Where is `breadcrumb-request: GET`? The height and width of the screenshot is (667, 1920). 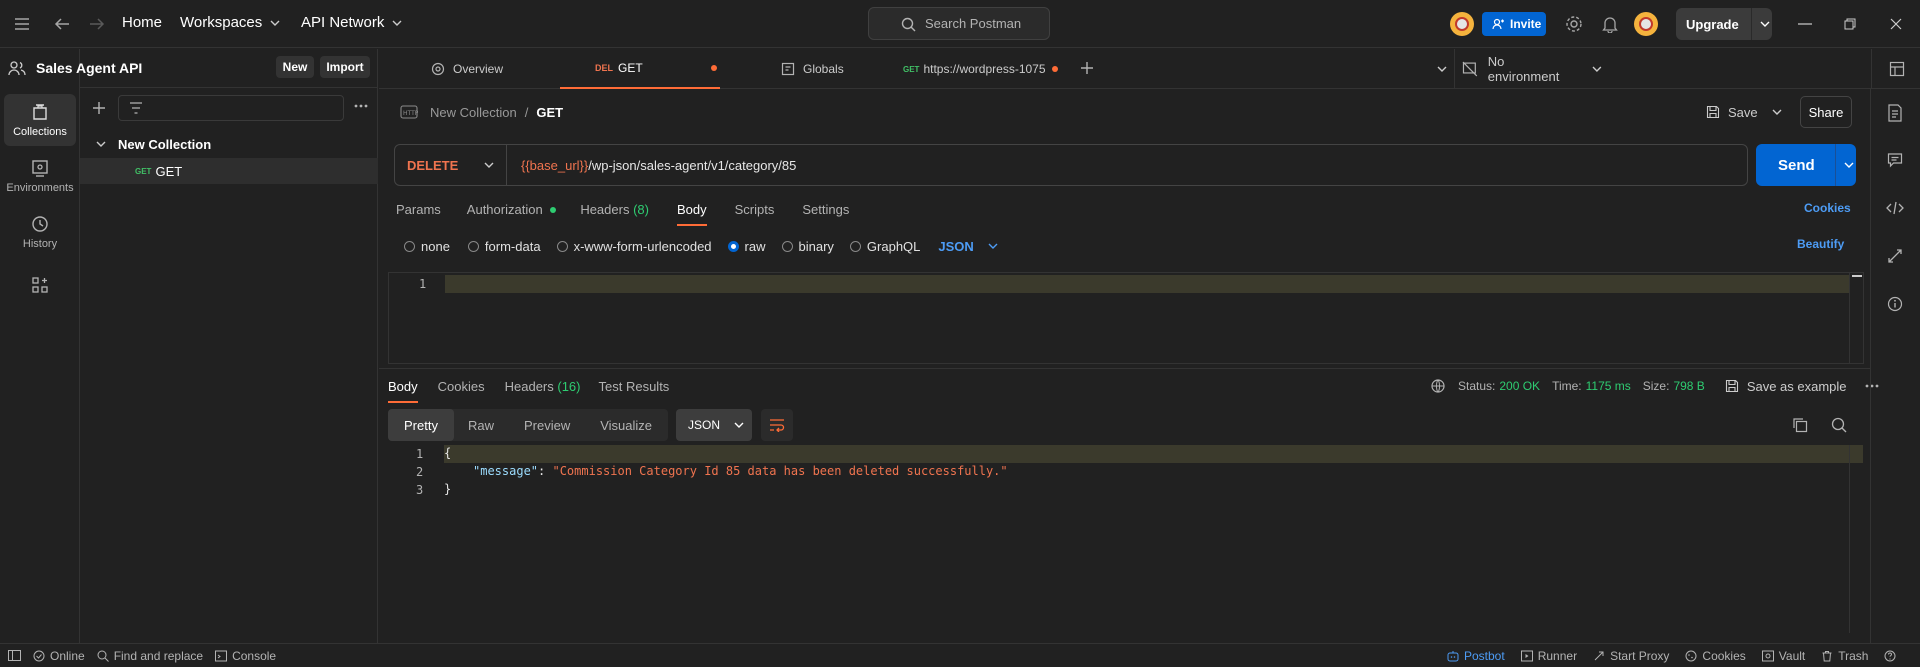 breadcrumb-request: GET is located at coordinates (549, 112).